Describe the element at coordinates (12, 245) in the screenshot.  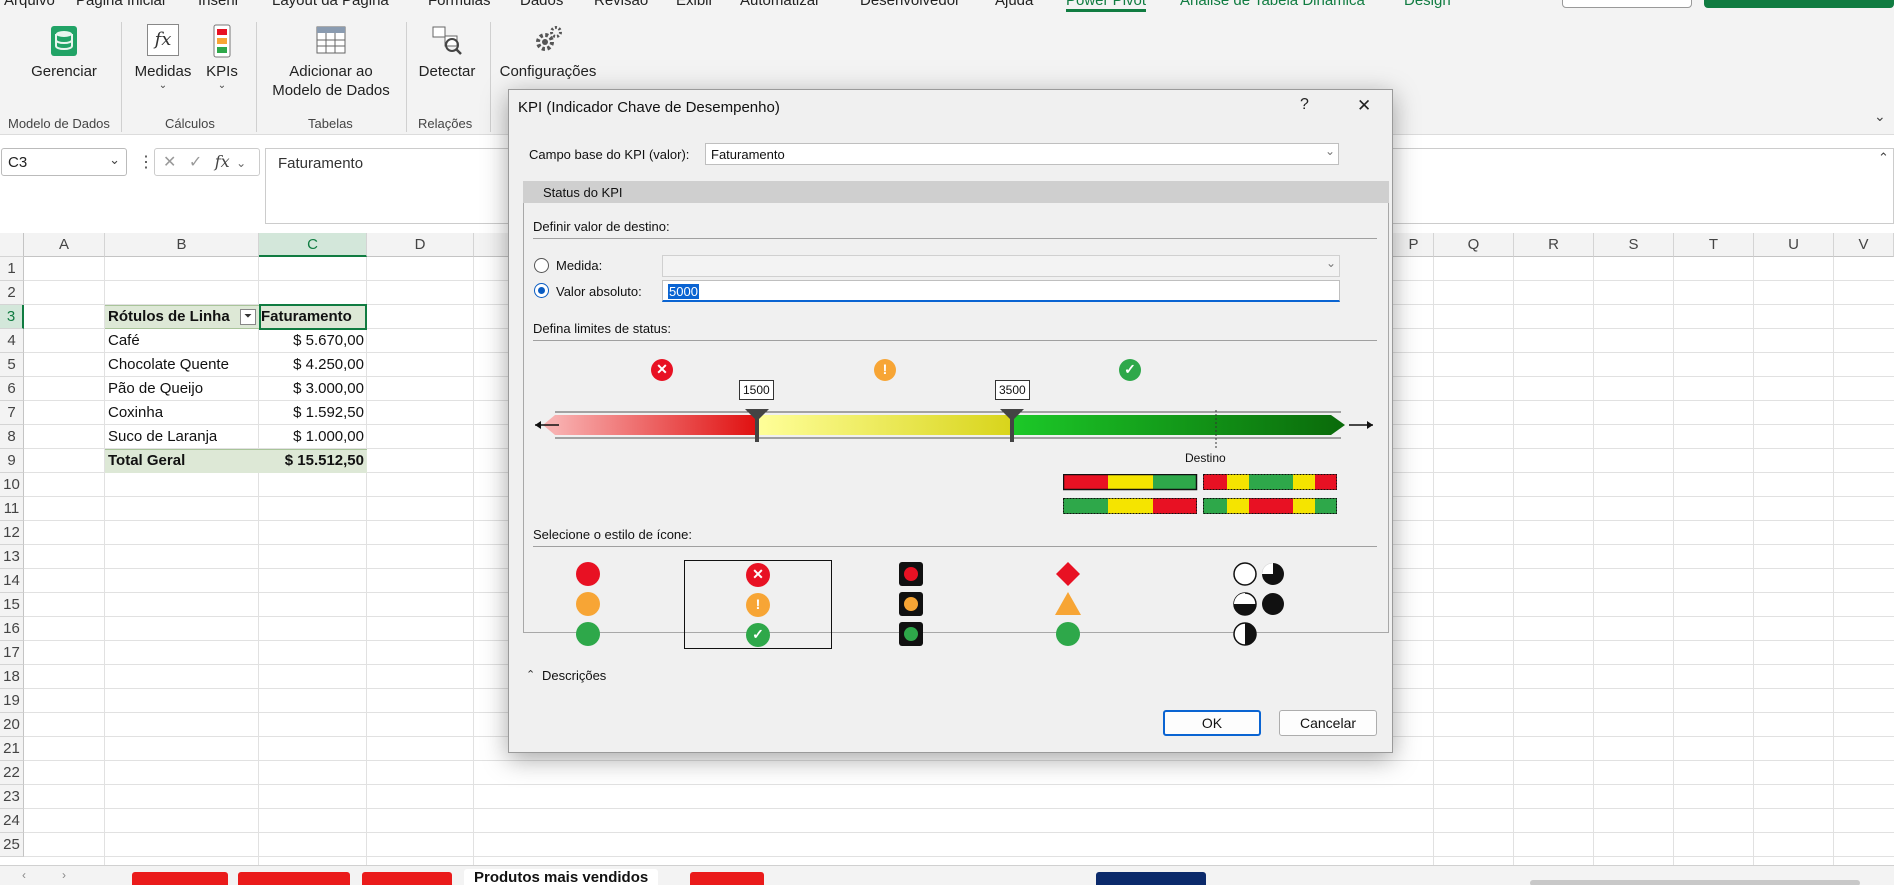
I see `select-all-corner` at that location.